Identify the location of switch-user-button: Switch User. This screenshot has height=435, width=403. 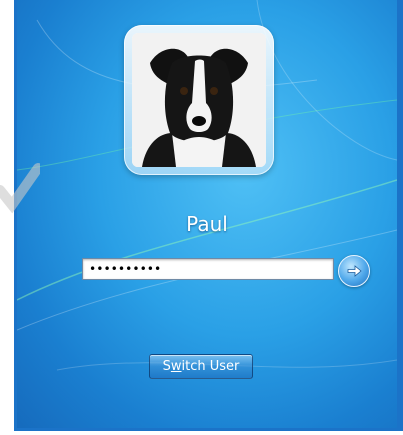
(201, 366).